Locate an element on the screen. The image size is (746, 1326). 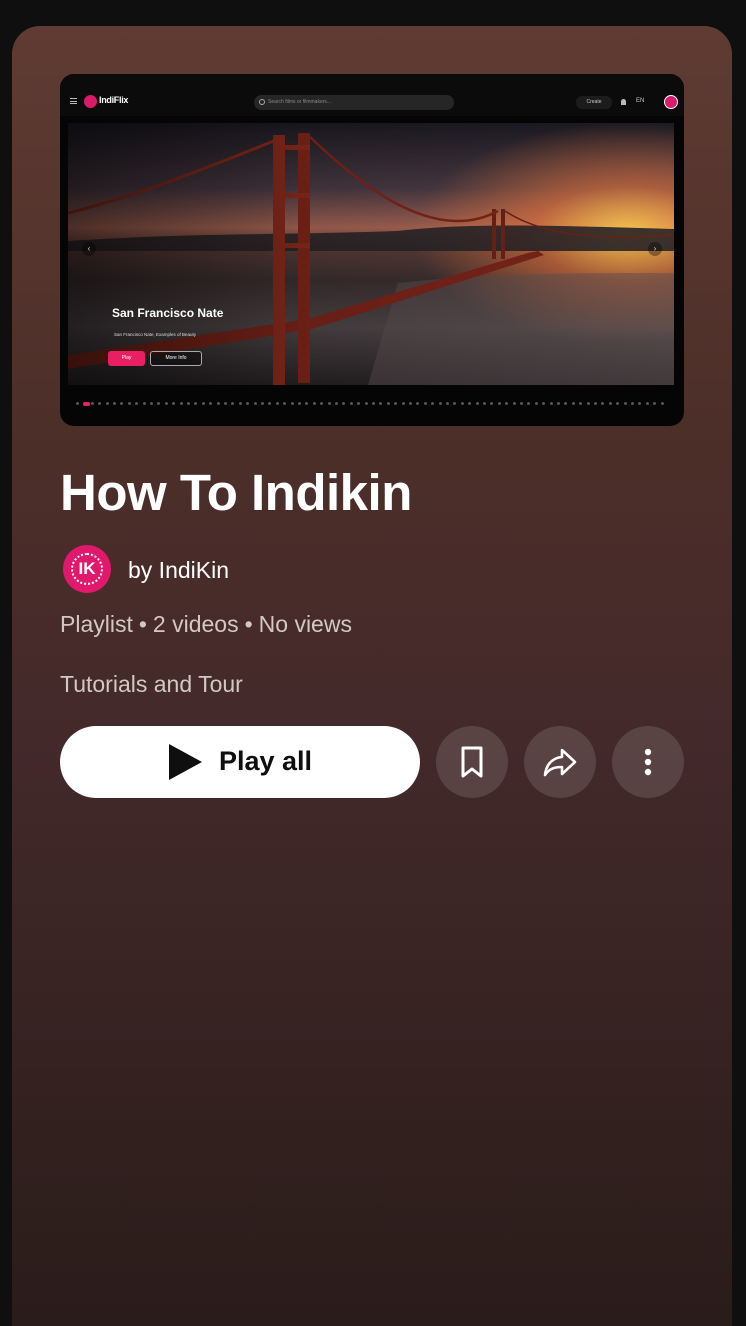
carousel-indicator is located at coordinates (372, 404).